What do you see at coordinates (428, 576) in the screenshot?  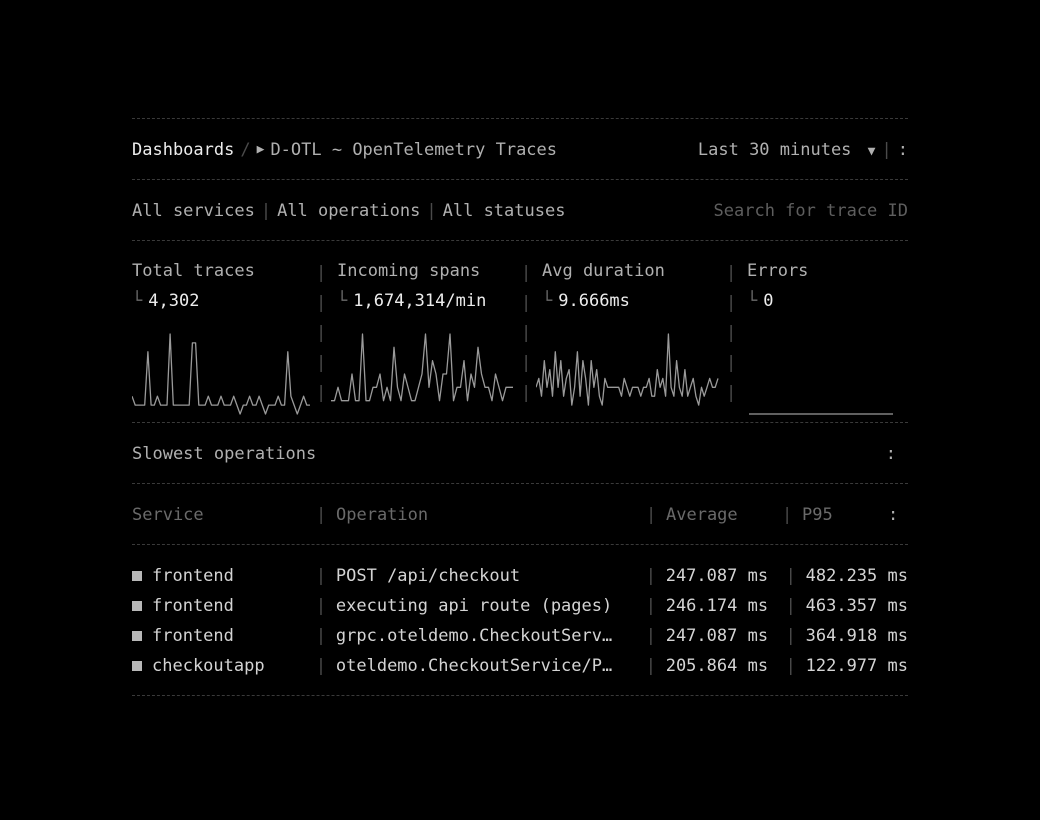 I see `operation-cell: POST /api/checkout` at bounding box center [428, 576].